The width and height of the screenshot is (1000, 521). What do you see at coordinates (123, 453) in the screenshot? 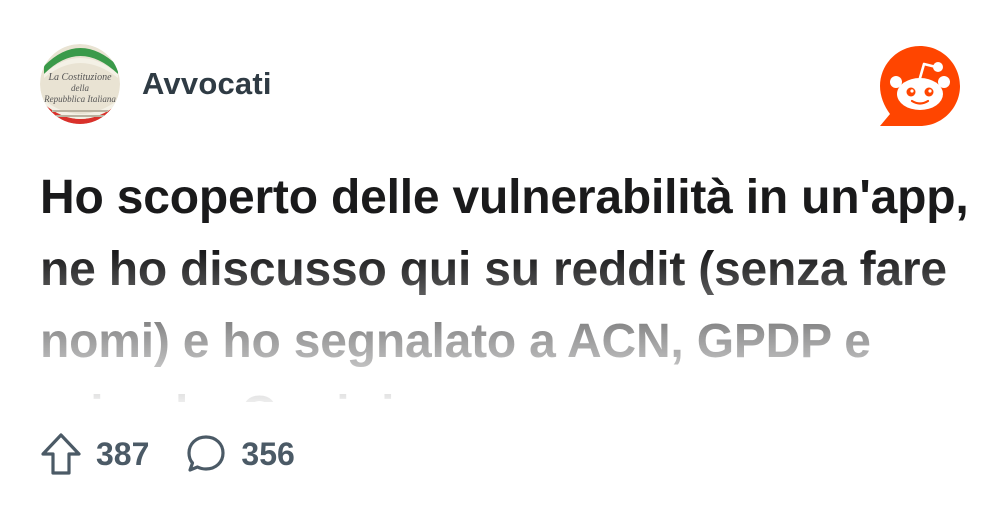
I see `upvote-count: 387` at bounding box center [123, 453].